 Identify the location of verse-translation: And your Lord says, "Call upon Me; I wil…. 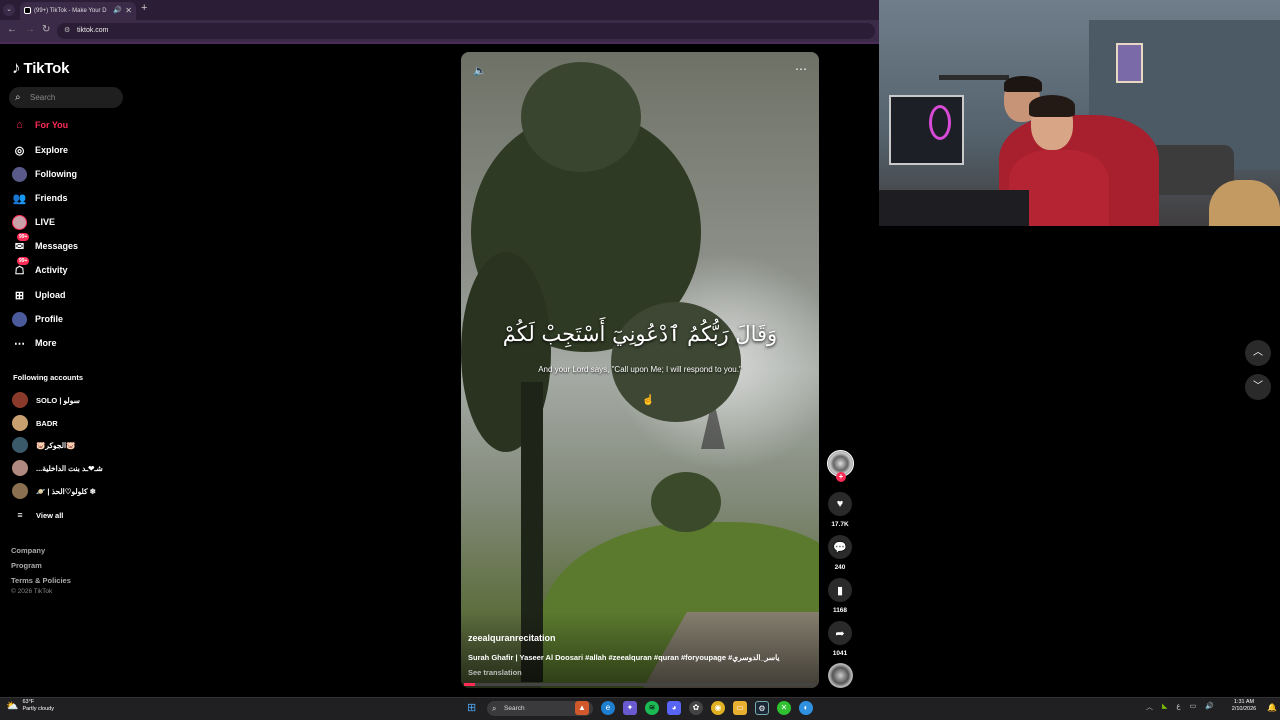
(640, 369).